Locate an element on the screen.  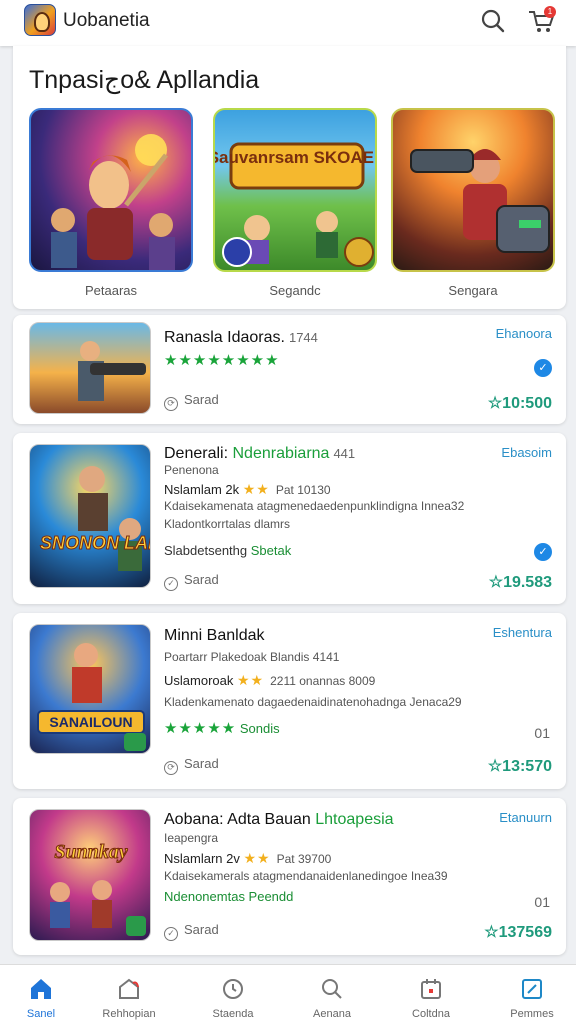
save-button-1: ⟳ Sarad is located at coordinates (191, 401).